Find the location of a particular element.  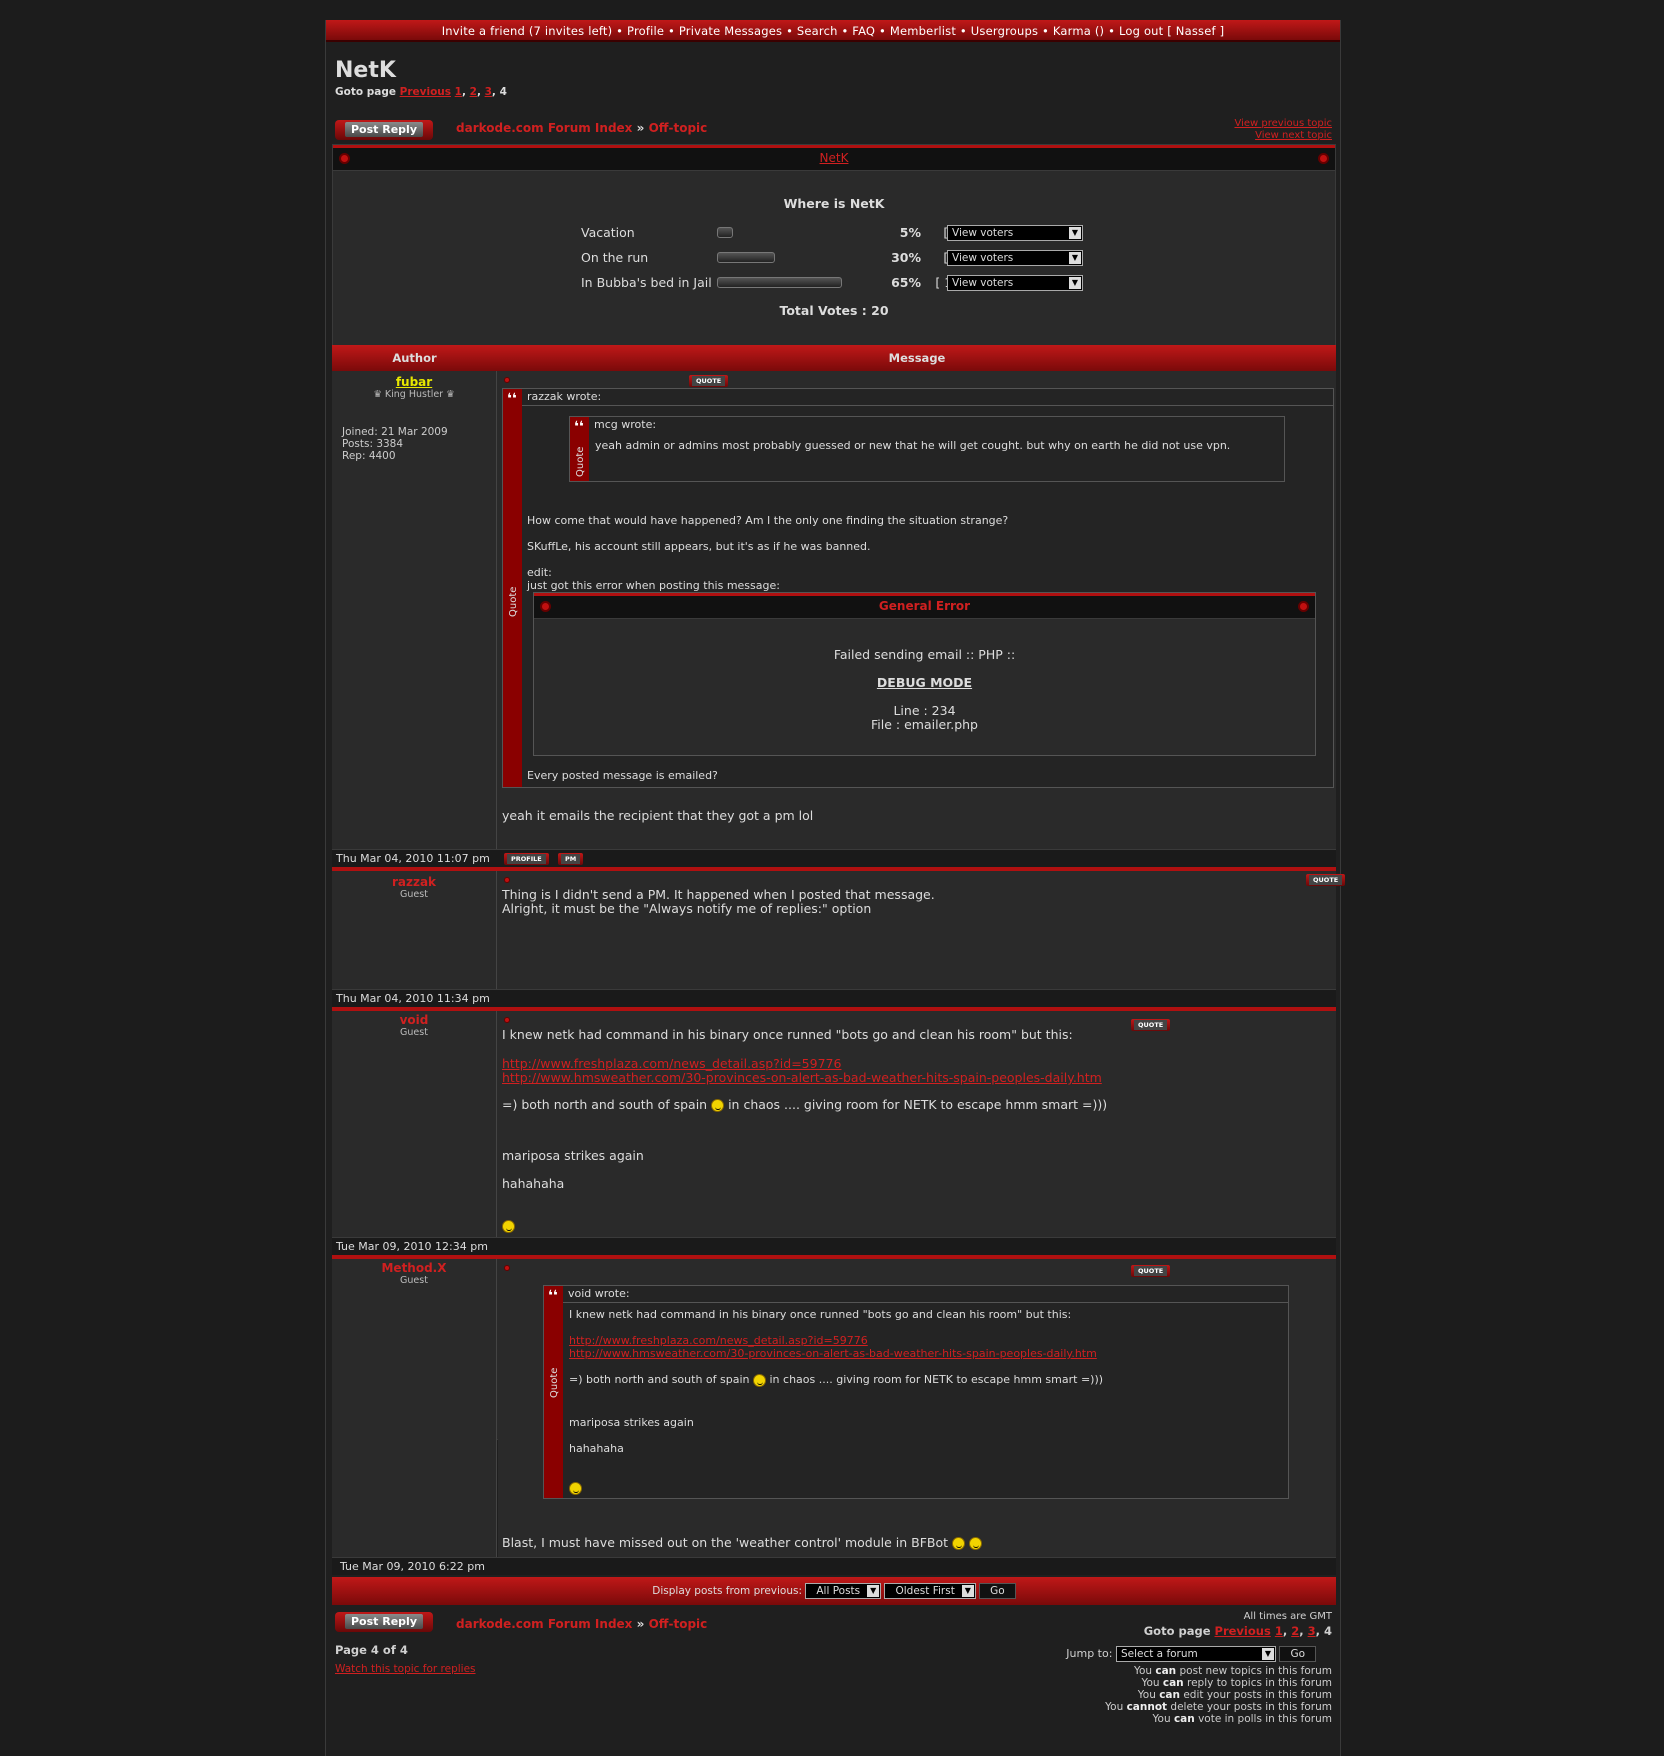

permission-line: You can edit your posts in this forum is located at coordinates (1234, 1695).